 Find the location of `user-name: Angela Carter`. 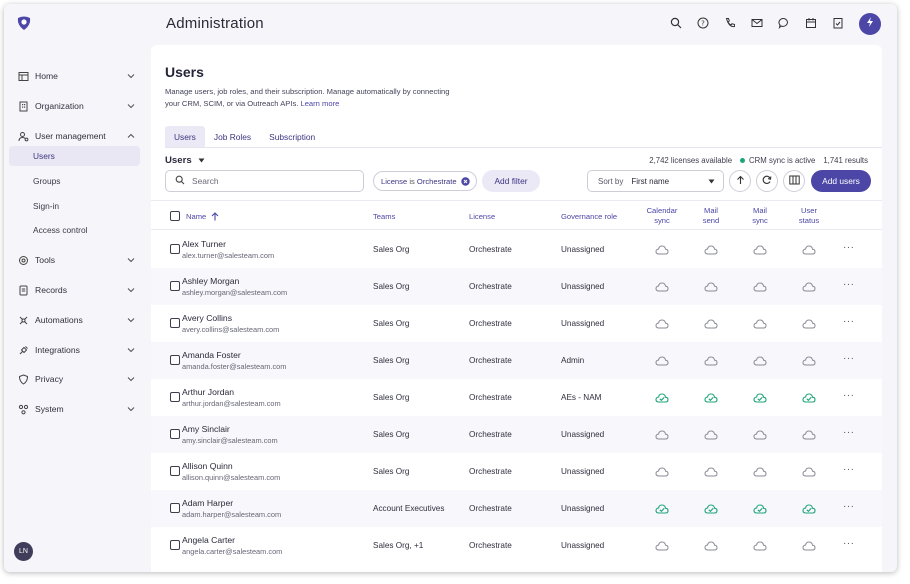

user-name: Angela Carter is located at coordinates (208, 540).